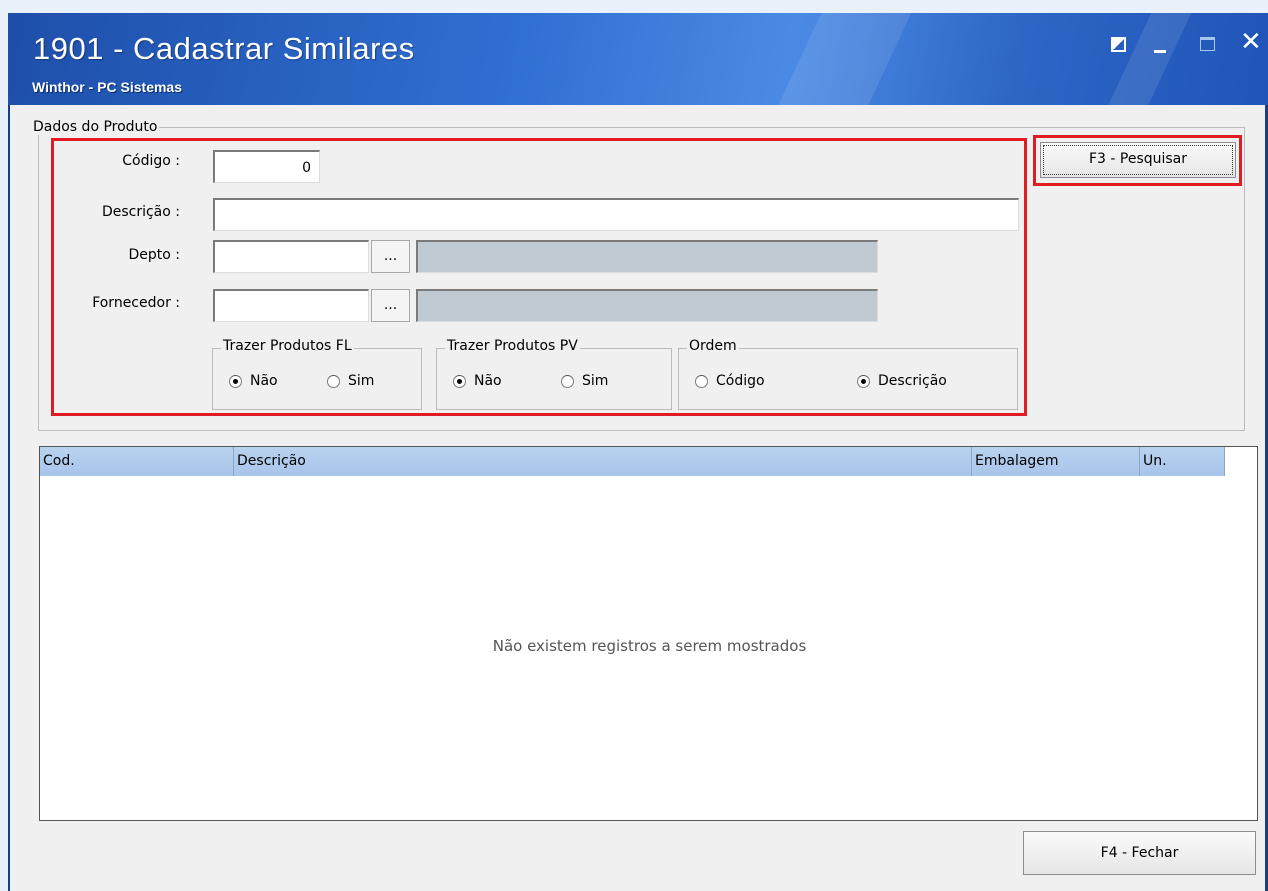 The image size is (1268, 891). What do you see at coordinates (603, 461) in the screenshot?
I see `column-header-descricao: Descrição` at bounding box center [603, 461].